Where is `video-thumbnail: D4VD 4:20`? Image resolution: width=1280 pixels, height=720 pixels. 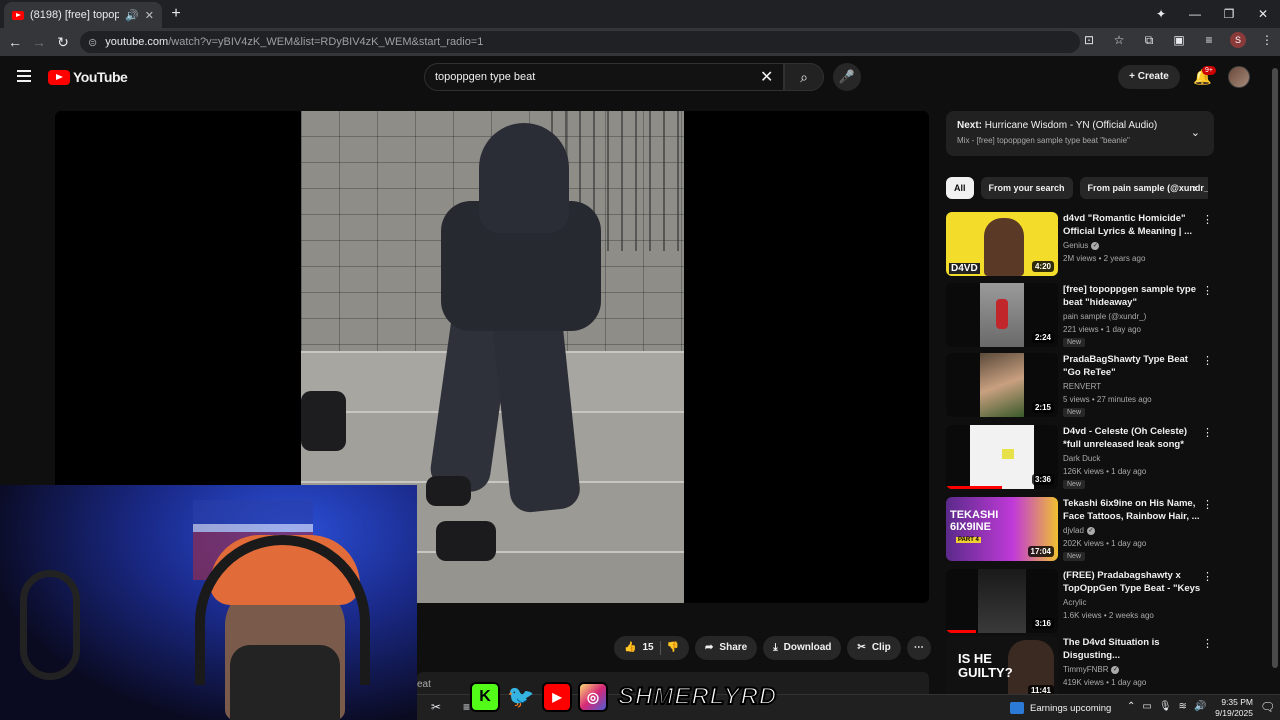
video-thumbnail: D4VD 4:20 is located at coordinates (1002, 244).